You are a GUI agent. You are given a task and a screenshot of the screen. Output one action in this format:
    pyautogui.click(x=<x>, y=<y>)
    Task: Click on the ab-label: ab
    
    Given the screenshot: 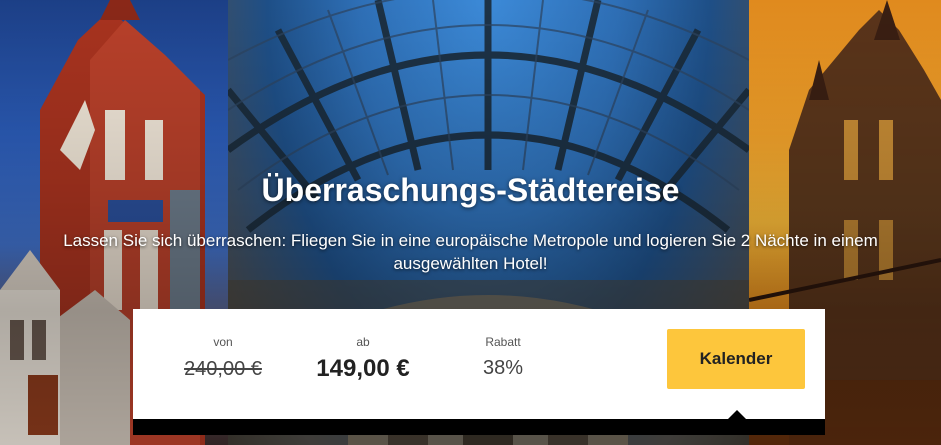 What is the action you would take?
    pyautogui.click(x=363, y=342)
    